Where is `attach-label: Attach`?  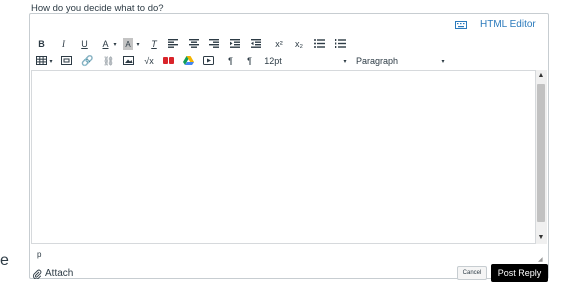 attach-label: Attach is located at coordinates (59, 273).